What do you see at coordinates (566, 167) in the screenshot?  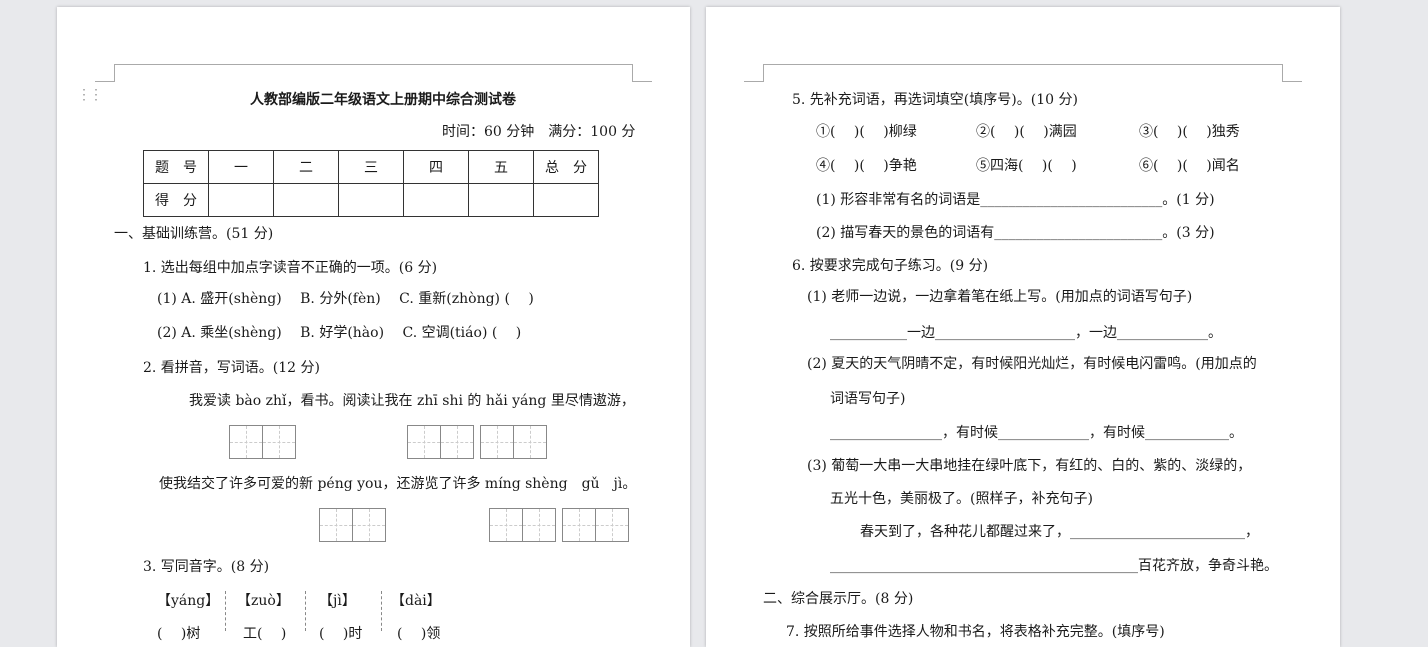 I see `table-cell: 总 分` at bounding box center [566, 167].